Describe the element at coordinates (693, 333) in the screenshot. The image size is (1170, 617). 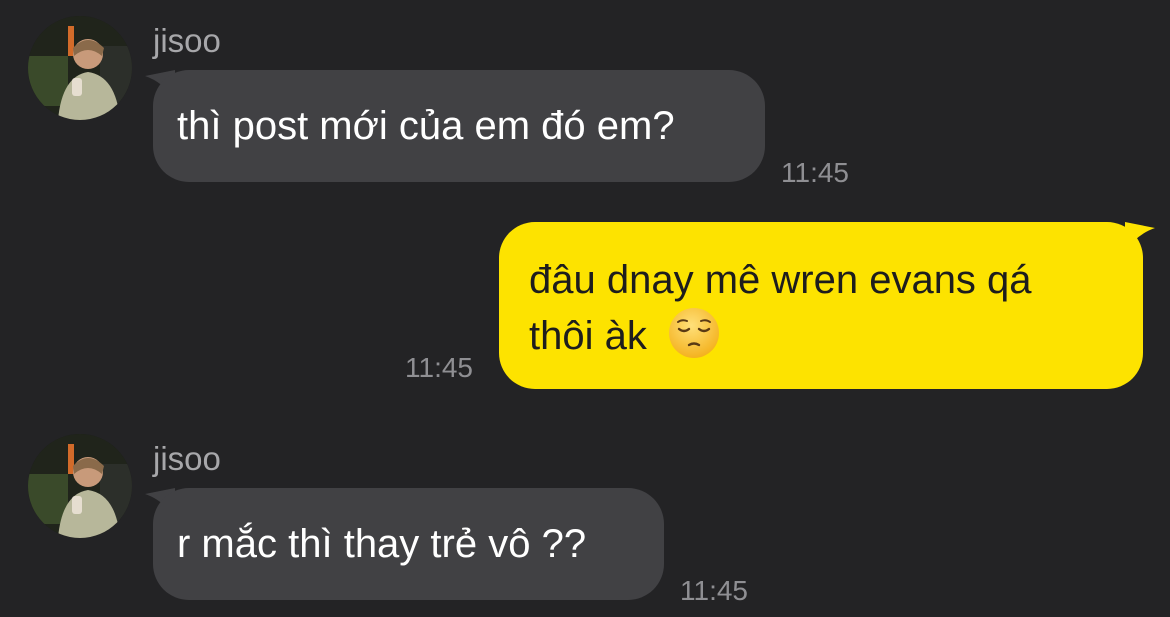
I see `pensive-face-icon` at that location.